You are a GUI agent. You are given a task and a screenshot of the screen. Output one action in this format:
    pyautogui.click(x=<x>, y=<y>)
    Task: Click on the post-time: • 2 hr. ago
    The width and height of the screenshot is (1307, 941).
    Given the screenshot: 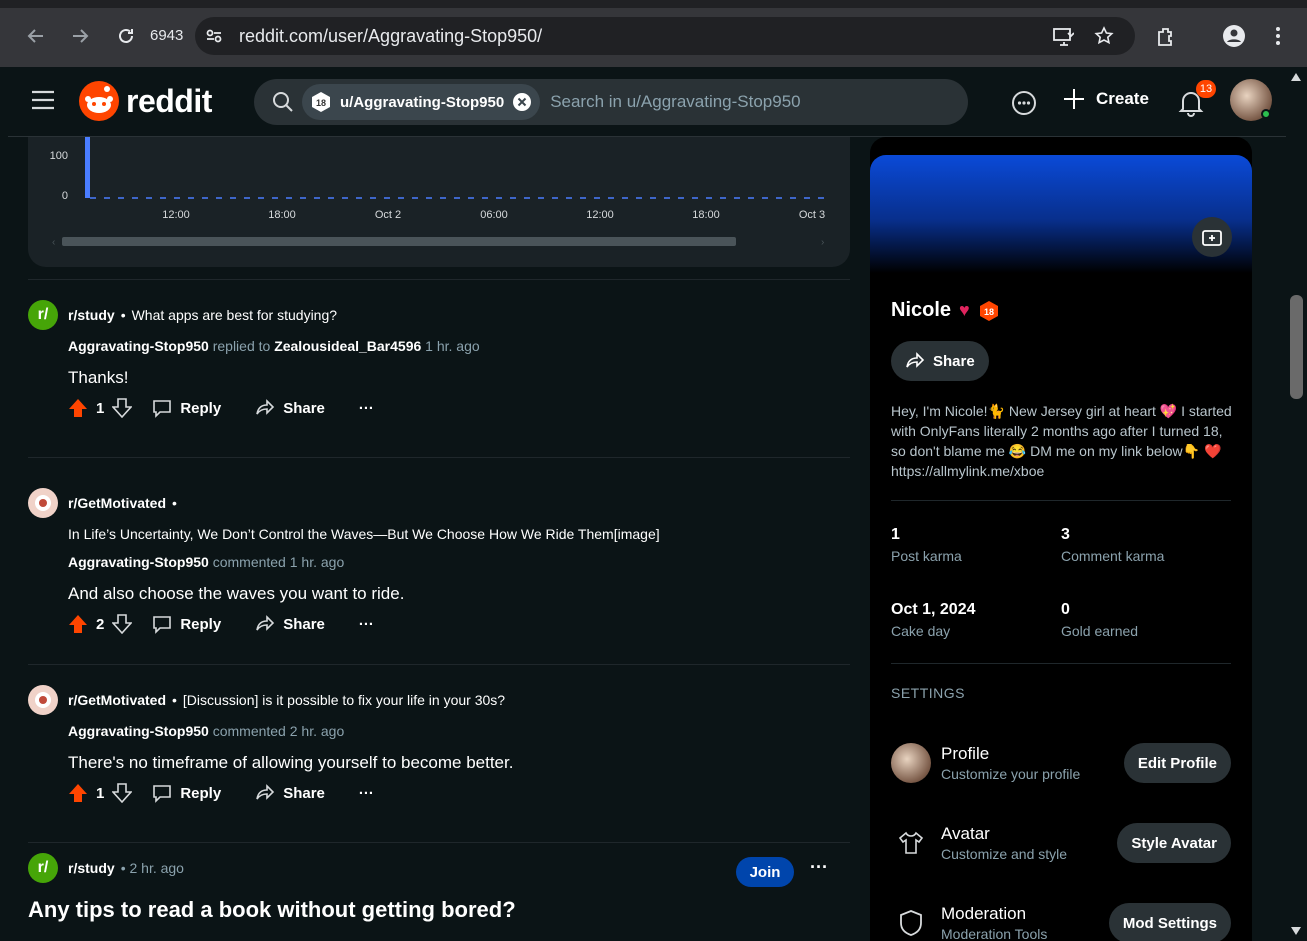 What is the action you would take?
    pyautogui.click(x=152, y=868)
    